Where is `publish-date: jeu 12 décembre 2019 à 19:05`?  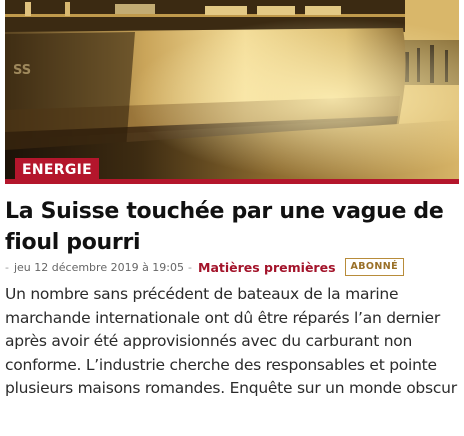 publish-date: jeu 12 décembre 2019 à 19:05 is located at coordinates (99, 267).